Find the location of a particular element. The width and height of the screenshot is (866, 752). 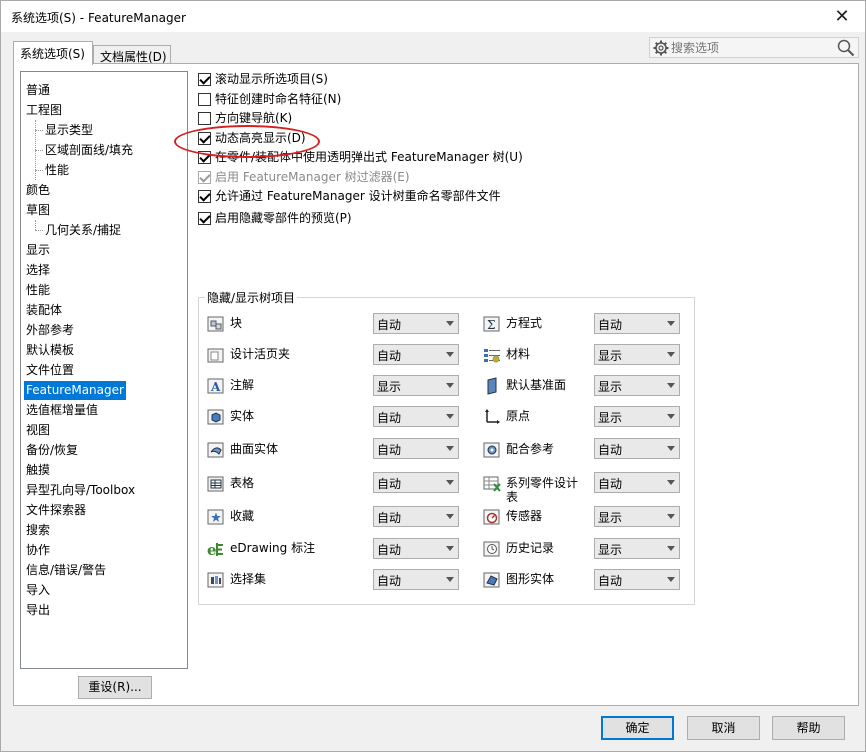

tree-item-label: 配合参考 is located at coordinates (530, 449).